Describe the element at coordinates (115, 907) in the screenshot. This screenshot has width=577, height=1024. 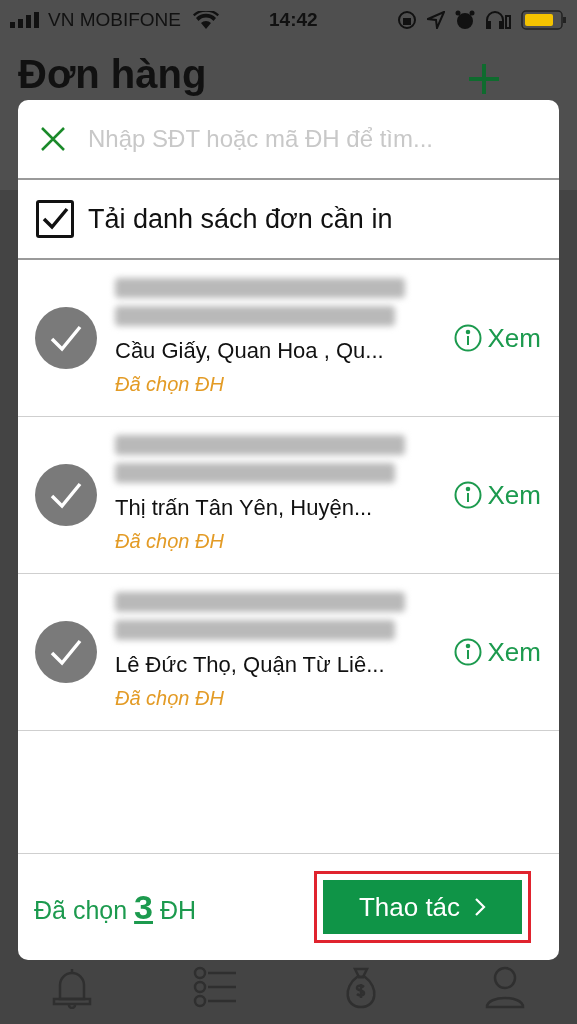
I see `selected-count: Đã chọn 3 ĐH` at that location.